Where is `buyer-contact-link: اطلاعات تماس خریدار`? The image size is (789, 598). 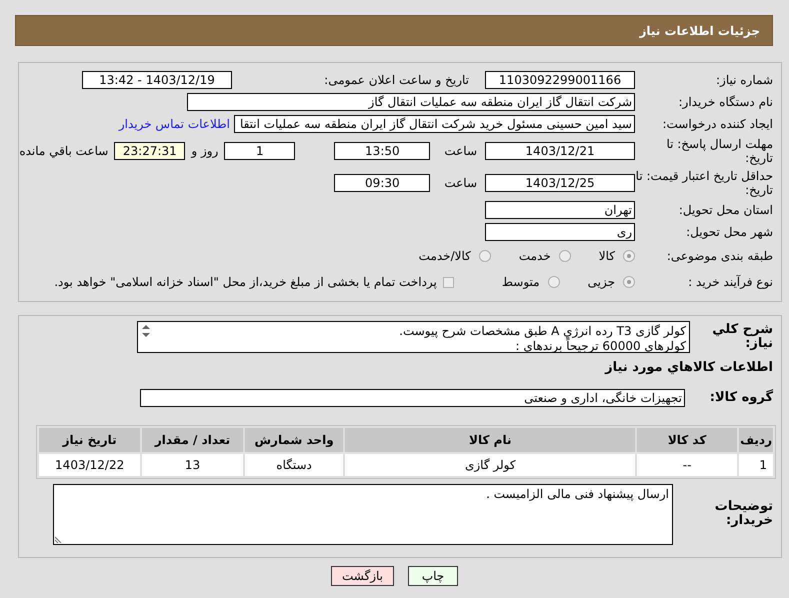 buyer-contact-link: اطلاعات تماس خریدار is located at coordinates (174, 124).